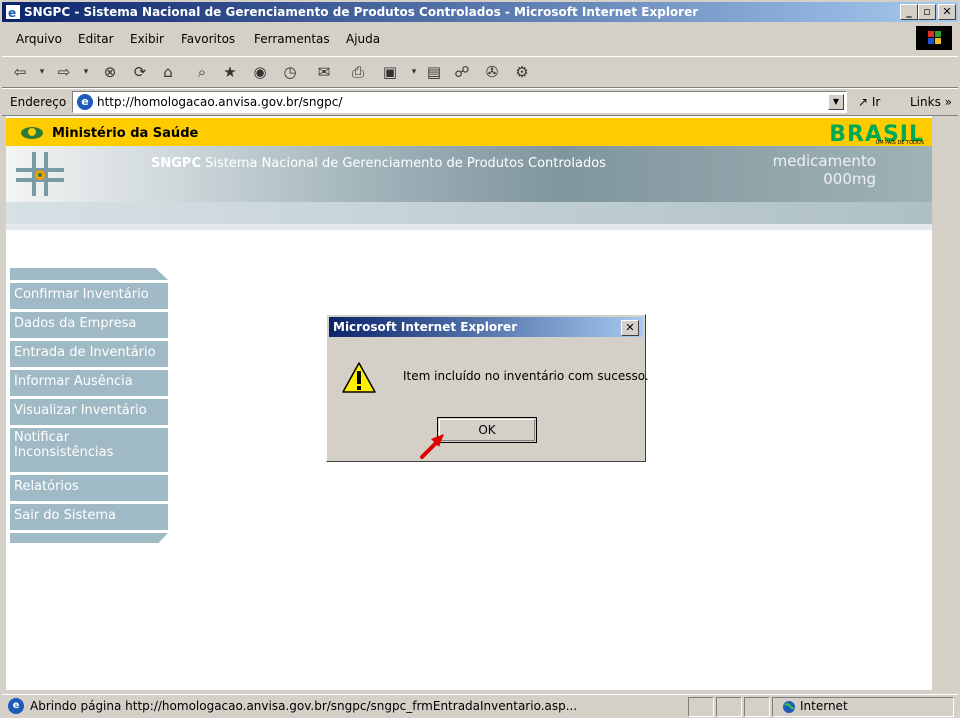 The width and height of the screenshot is (960, 718). What do you see at coordinates (526, 376) in the screenshot?
I see `dialog-message: Item incluído no inventário com sucesso.` at bounding box center [526, 376].